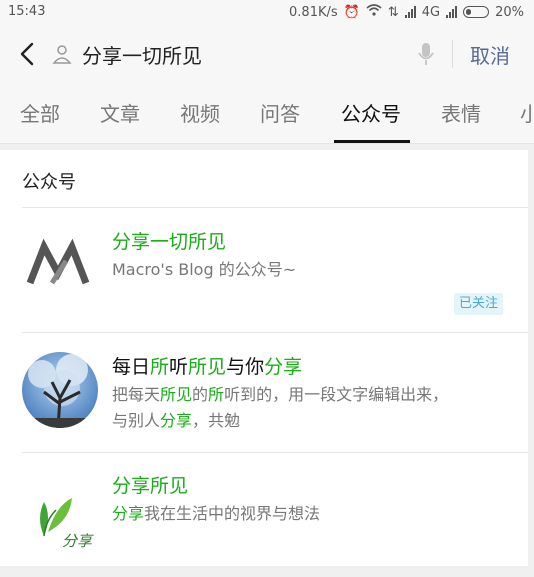  I want to click on network-type: 4G, so click(431, 12).